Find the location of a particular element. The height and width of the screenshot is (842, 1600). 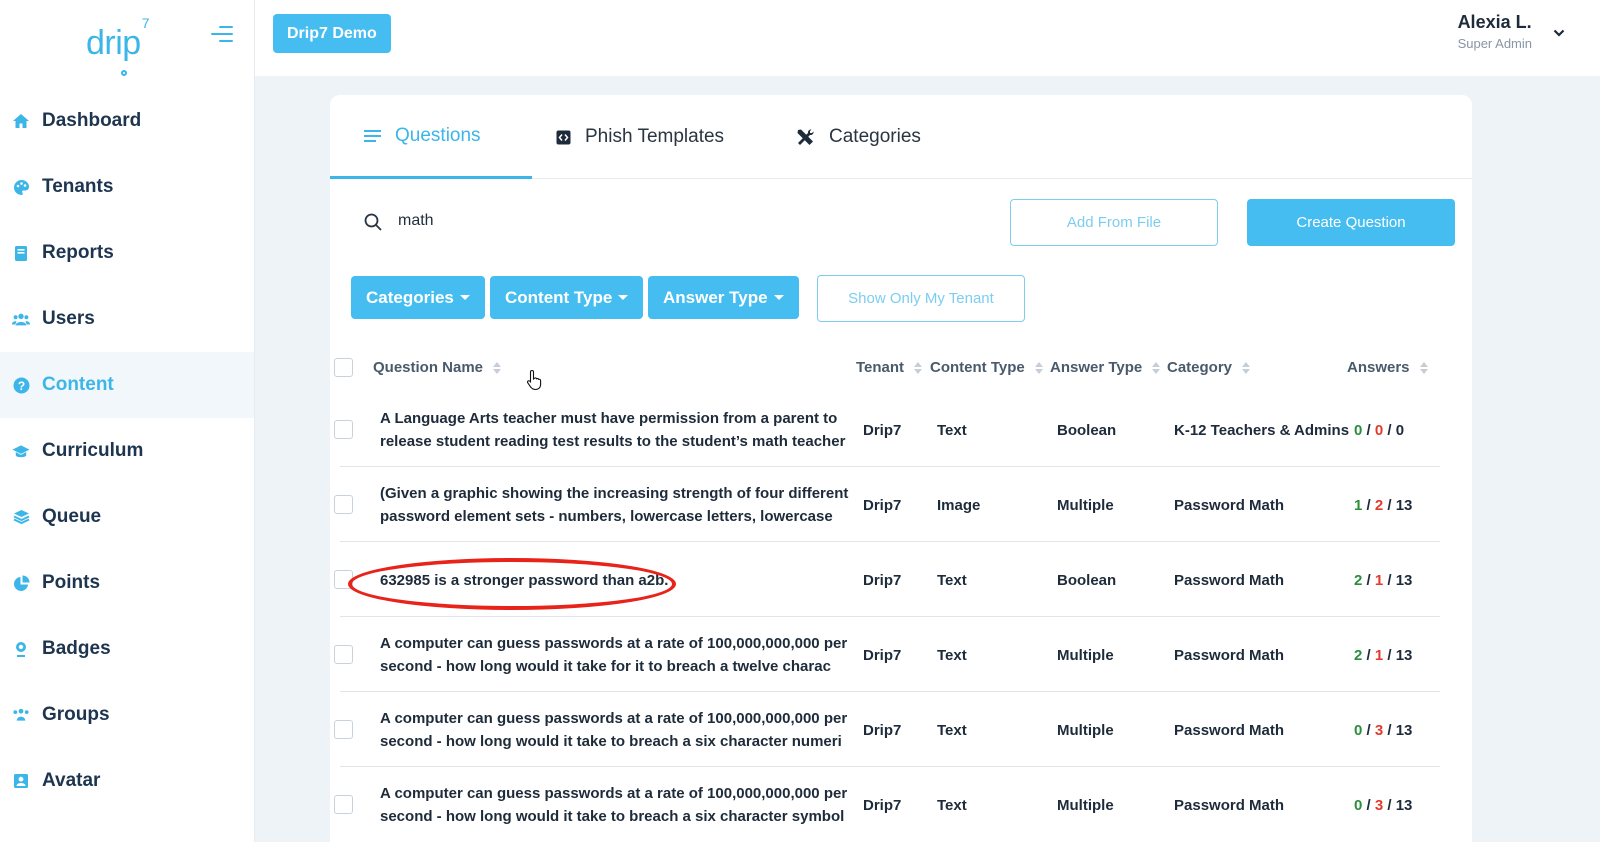

answer-type-cell: Multiple is located at coordinates (1085, 730).